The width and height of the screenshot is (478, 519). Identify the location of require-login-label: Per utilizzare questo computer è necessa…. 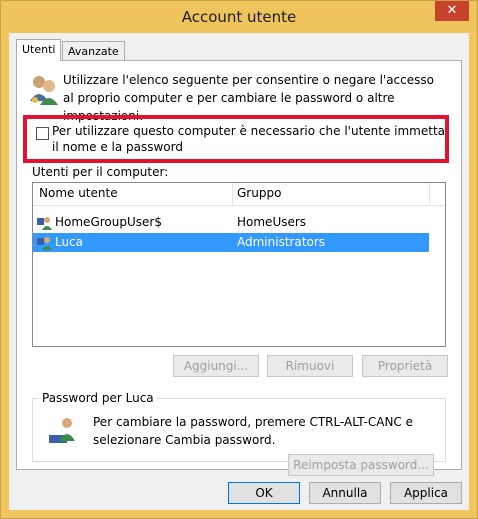
(249, 139).